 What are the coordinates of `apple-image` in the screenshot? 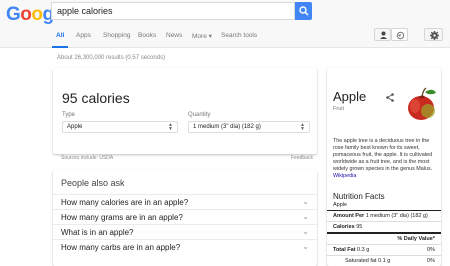 It's located at (421, 104).